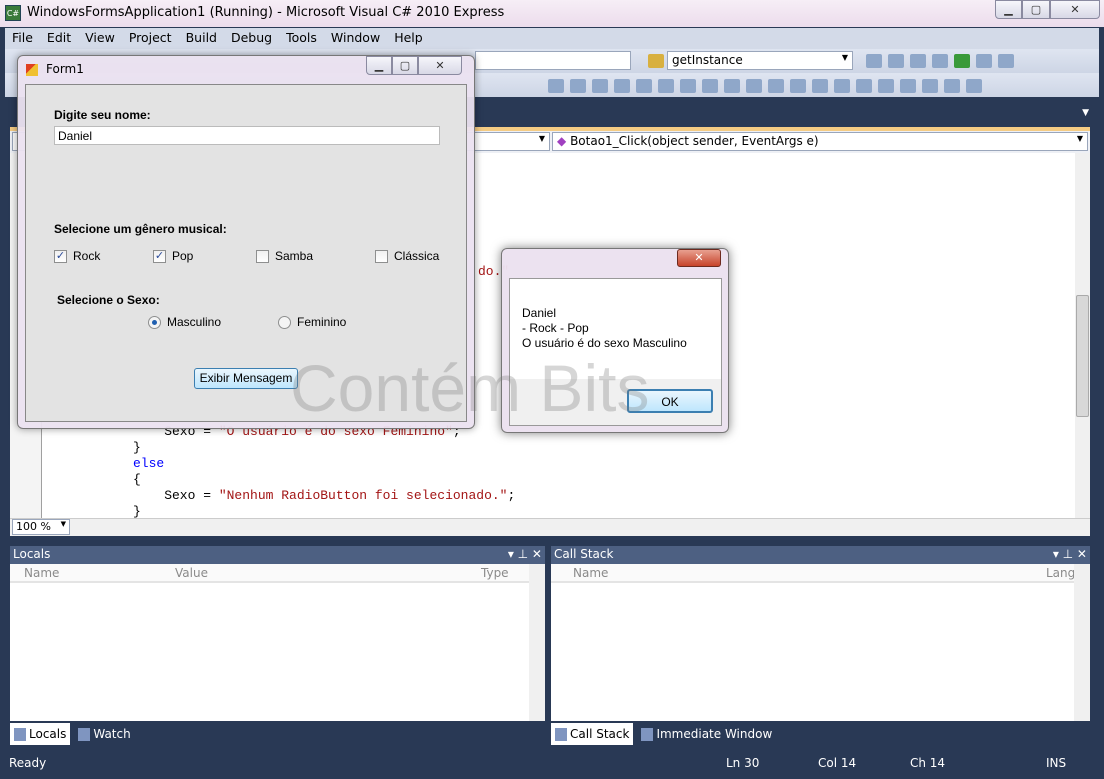  What do you see at coordinates (699, 258) in the screenshot?
I see `messagebox-close-button: ✕` at bounding box center [699, 258].